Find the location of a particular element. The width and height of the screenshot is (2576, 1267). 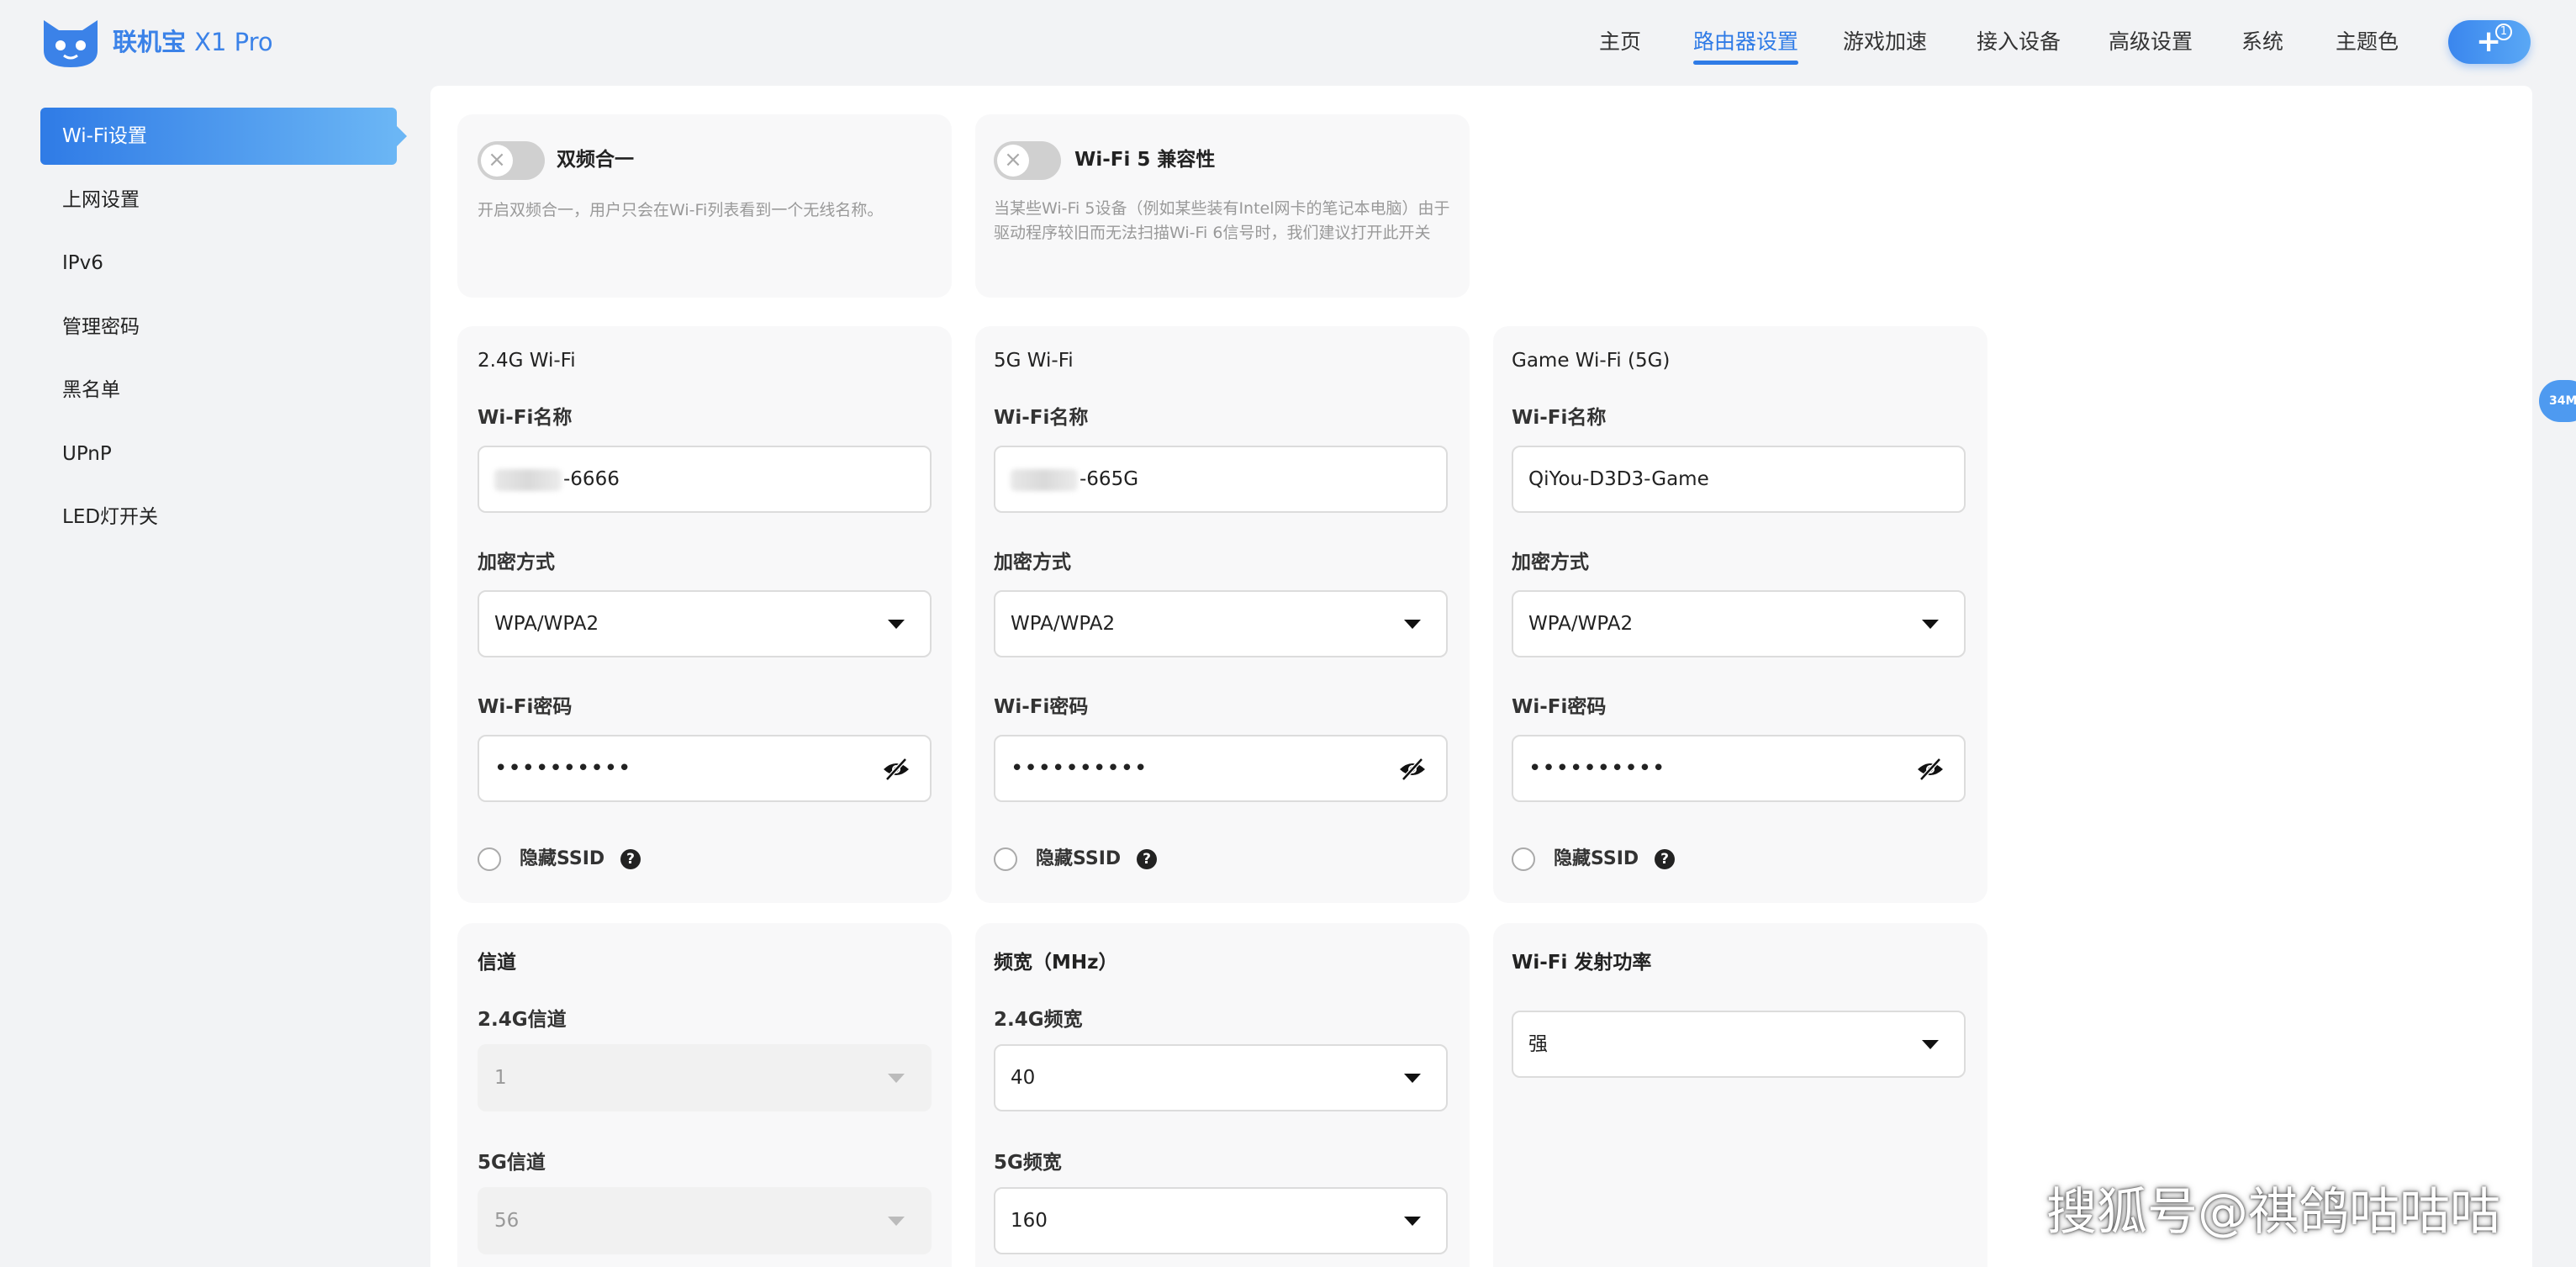

channel-5g-label: 5G信道 is located at coordinates (512, 1163).